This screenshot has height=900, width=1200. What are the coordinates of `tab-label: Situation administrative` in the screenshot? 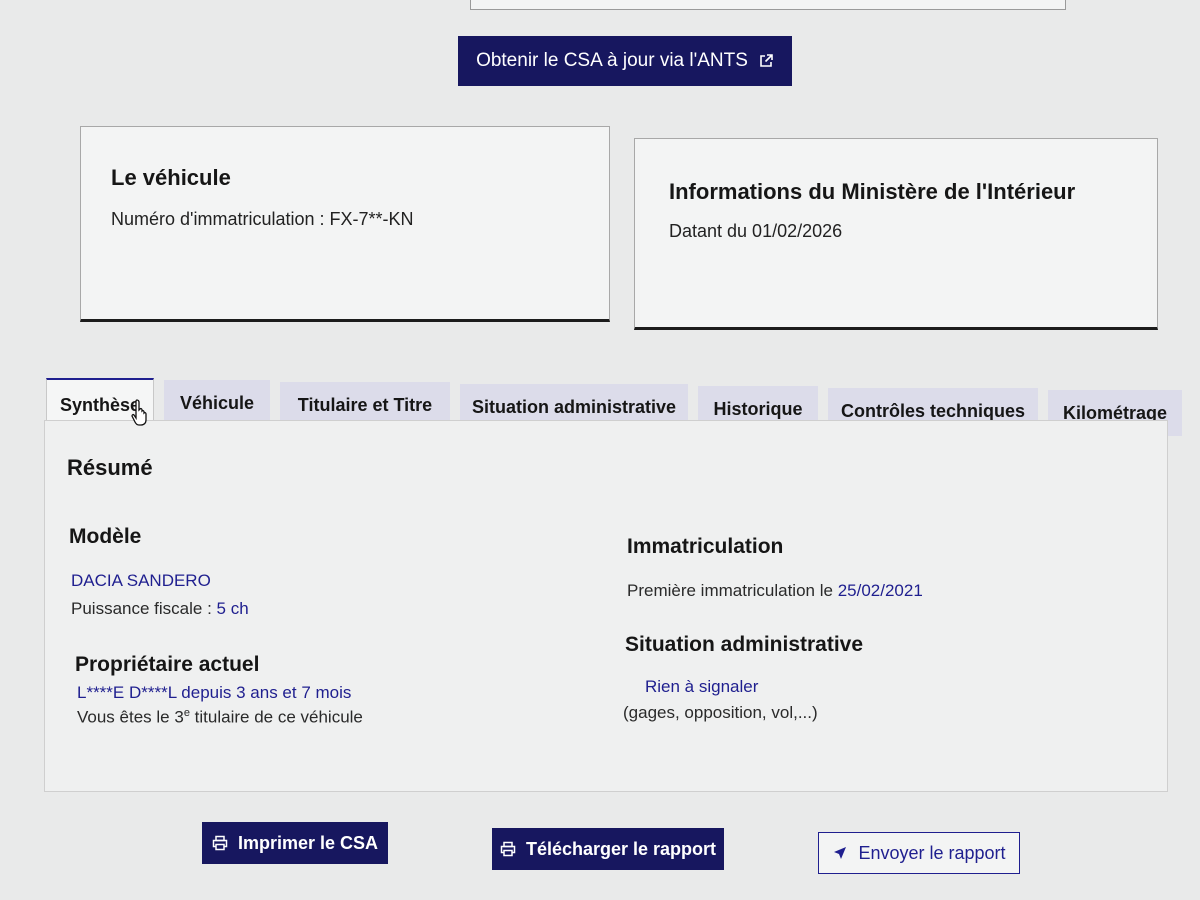 It's located at (574, 406).